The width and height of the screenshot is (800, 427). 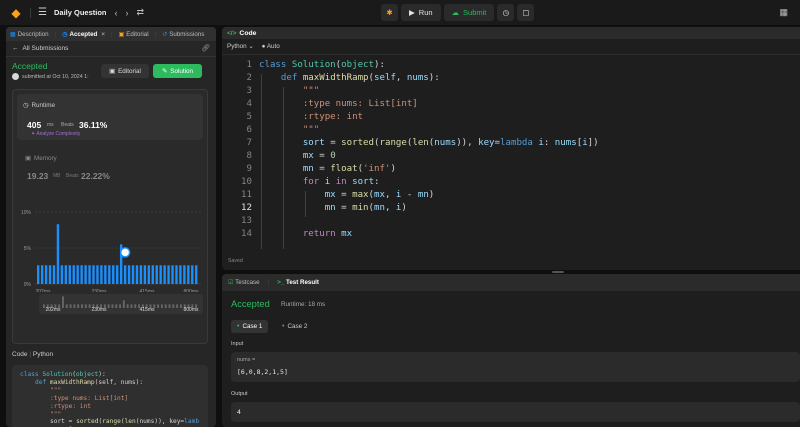 What do you see at coordinates (246, 208) in the screenshot?
I see `line-number-current: 12` at bounding box center [246, 208].